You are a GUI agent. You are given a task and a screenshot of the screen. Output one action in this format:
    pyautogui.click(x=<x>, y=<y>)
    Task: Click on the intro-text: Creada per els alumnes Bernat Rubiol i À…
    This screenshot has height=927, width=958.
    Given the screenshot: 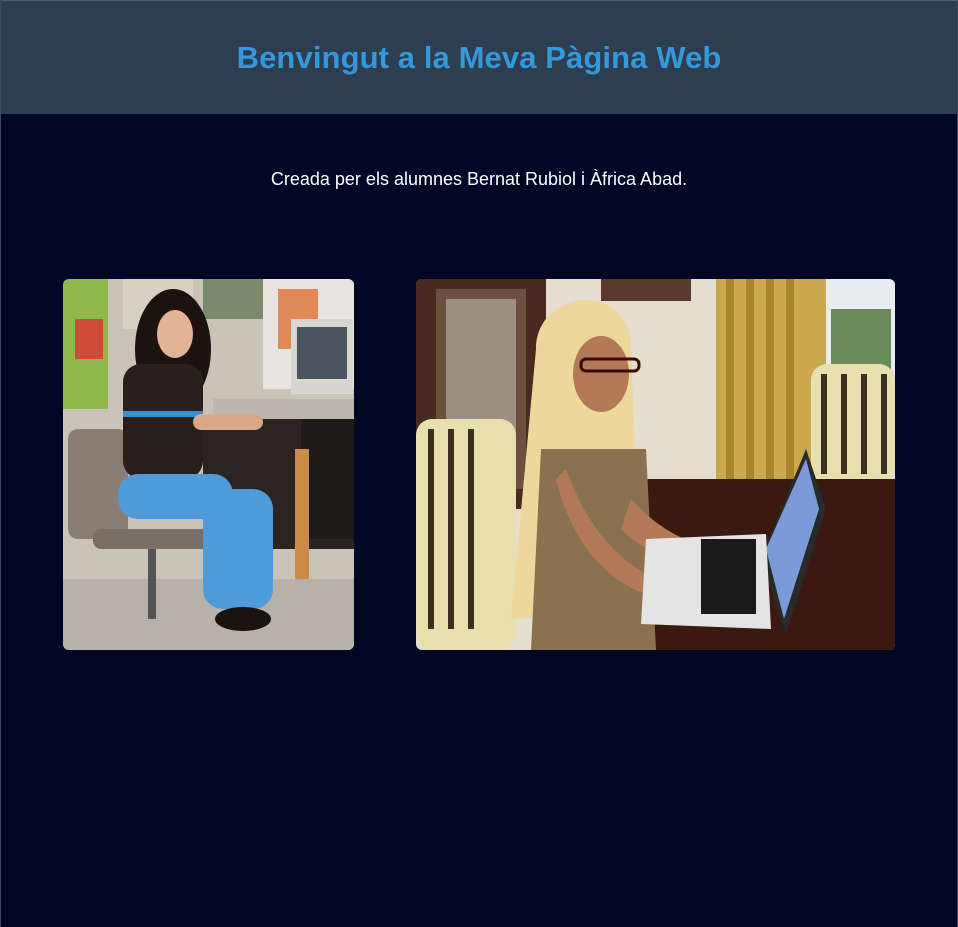 What is the action you would take?
    pyautogui.click(x=479, y=179)
    